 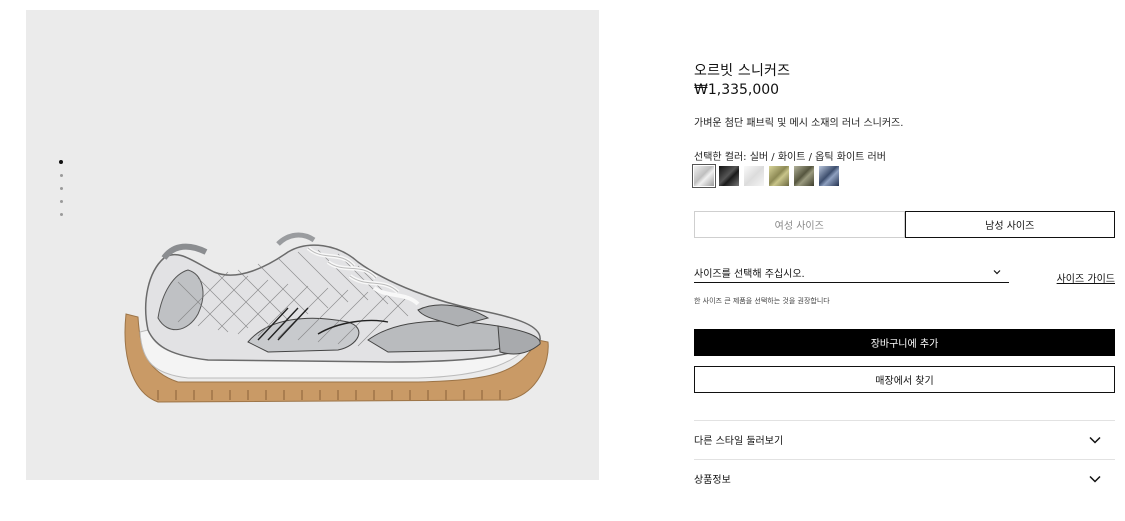 What do you see at coordinates (904, 478) in the screenshot?
I see `accordion-product-info: 상품정보` at bounding box center [904, 478].